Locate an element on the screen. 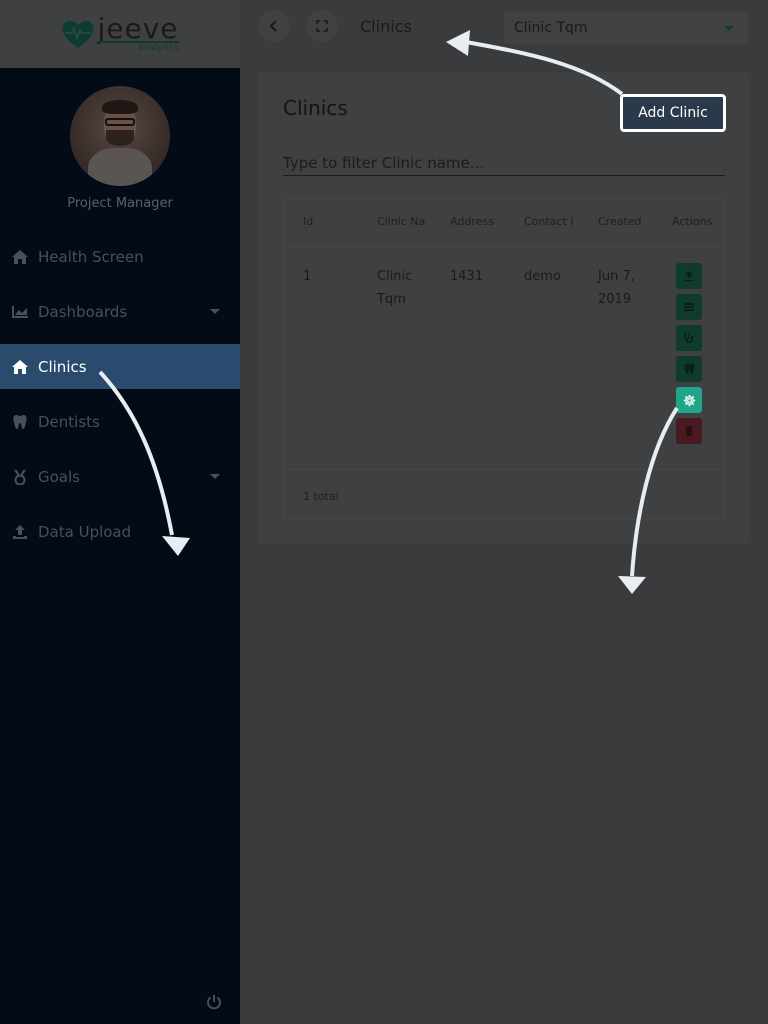 This screenshot has width=768, height=1024. app-logo: jeeve analytics is located at coordinates (120, 32).